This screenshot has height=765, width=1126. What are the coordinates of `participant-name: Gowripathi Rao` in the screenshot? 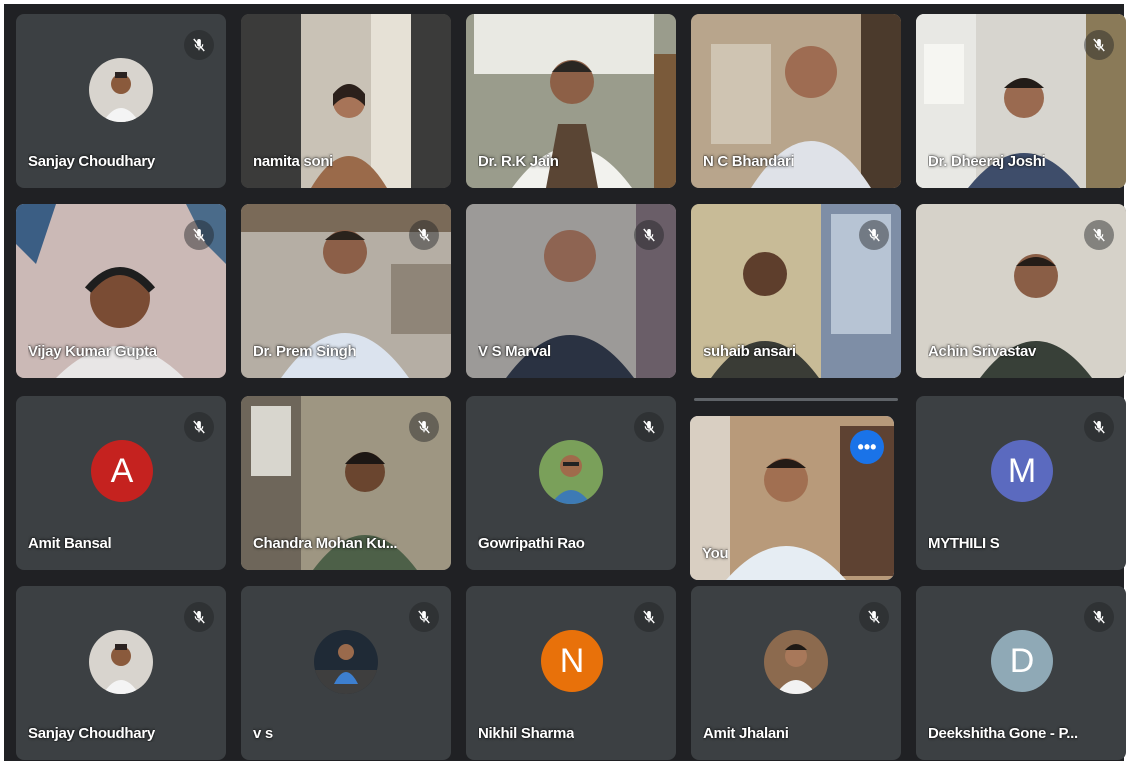 It's located at (531, 543).